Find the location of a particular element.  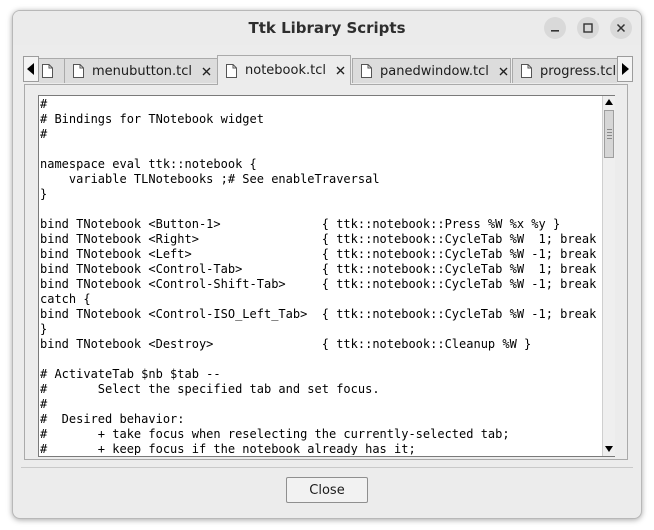

close-icon is located at coordinates (621, 28).